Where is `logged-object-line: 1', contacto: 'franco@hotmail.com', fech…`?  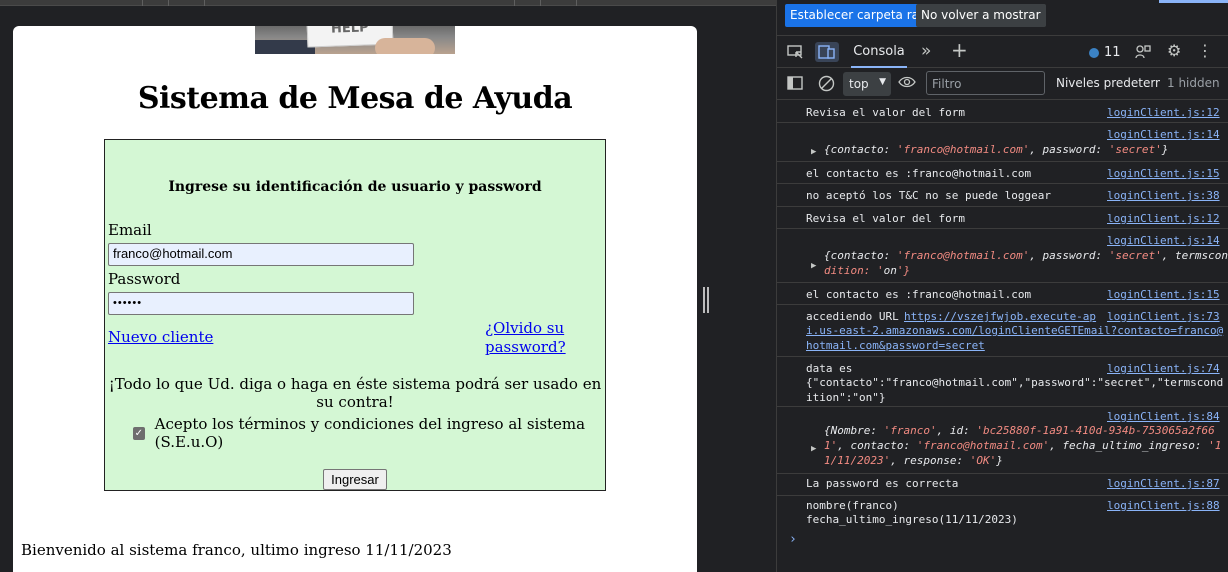 logged-object-line: 1', contacto: 'franco@hotmail.com', fech… is located at coordinates (1022, 446).